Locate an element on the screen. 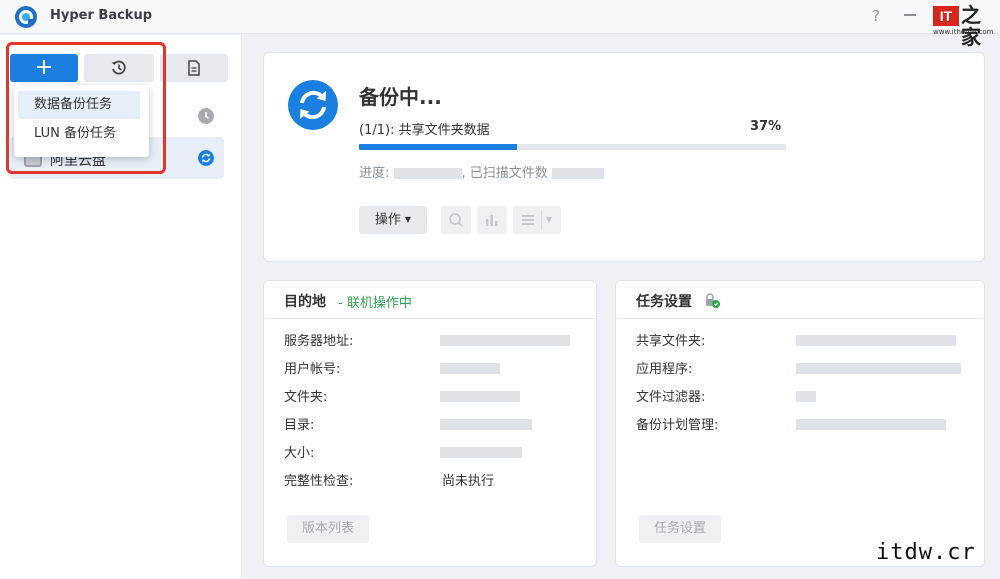  progress-bar is located at coordinates (572, 147).